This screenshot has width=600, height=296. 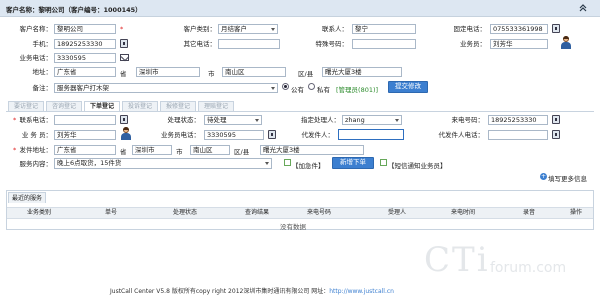 What do you see at coordinates (36, 164) in the screenshot?
I see `content-label: 服务内容：` at bounding box center [36, 164].